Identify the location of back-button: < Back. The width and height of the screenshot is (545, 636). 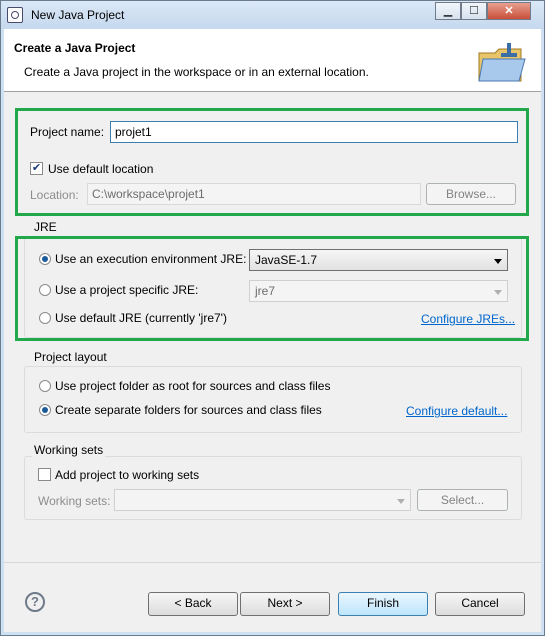
(193, 604).